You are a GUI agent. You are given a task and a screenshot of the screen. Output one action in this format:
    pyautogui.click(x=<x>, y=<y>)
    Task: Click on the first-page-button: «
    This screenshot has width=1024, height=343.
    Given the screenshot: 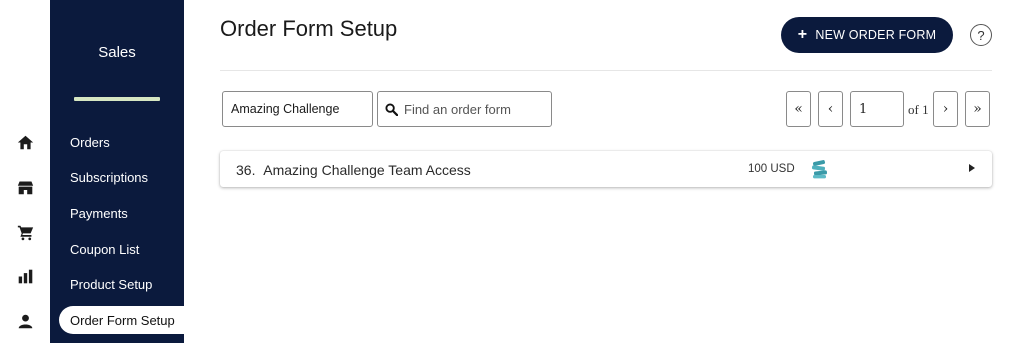 What is the action you would take?
    pyautogui.click(x=798, y=109)
    